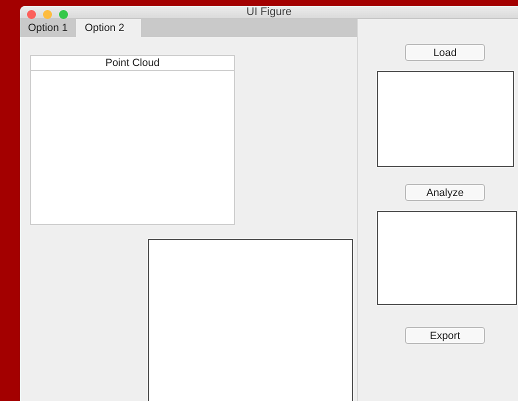 The width and height of the screenshot is (518, 401). What do you see at coordinates (445, 335) in the screenshot?
I see `action-button: Export` at bounding box center [445, 335].